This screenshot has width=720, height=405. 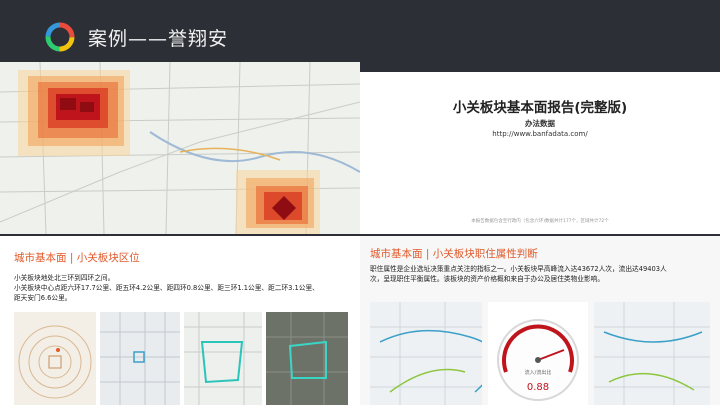 What do you see at coordinates (540, 134) in the screenshot?
I see `report-url: http://www.banfadata.com/` at bounding box center [540, 134].